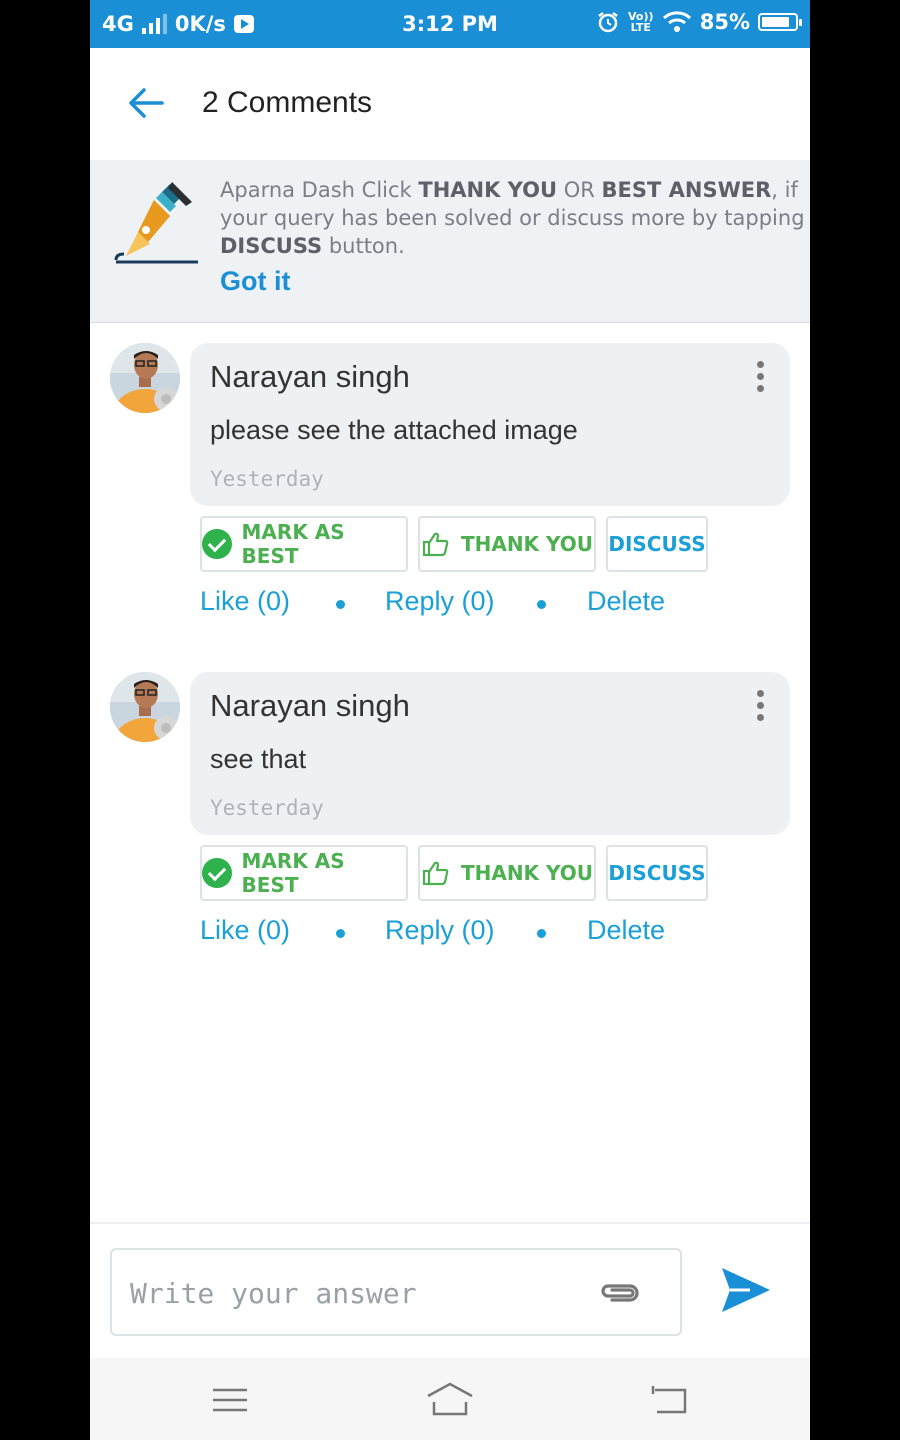 This screenshot has height=1440, width=900. What do you see at coordinates (620, 1293) in the screenshot?
I see `attachment-clip-icon` at bounding box center [620, 1293].